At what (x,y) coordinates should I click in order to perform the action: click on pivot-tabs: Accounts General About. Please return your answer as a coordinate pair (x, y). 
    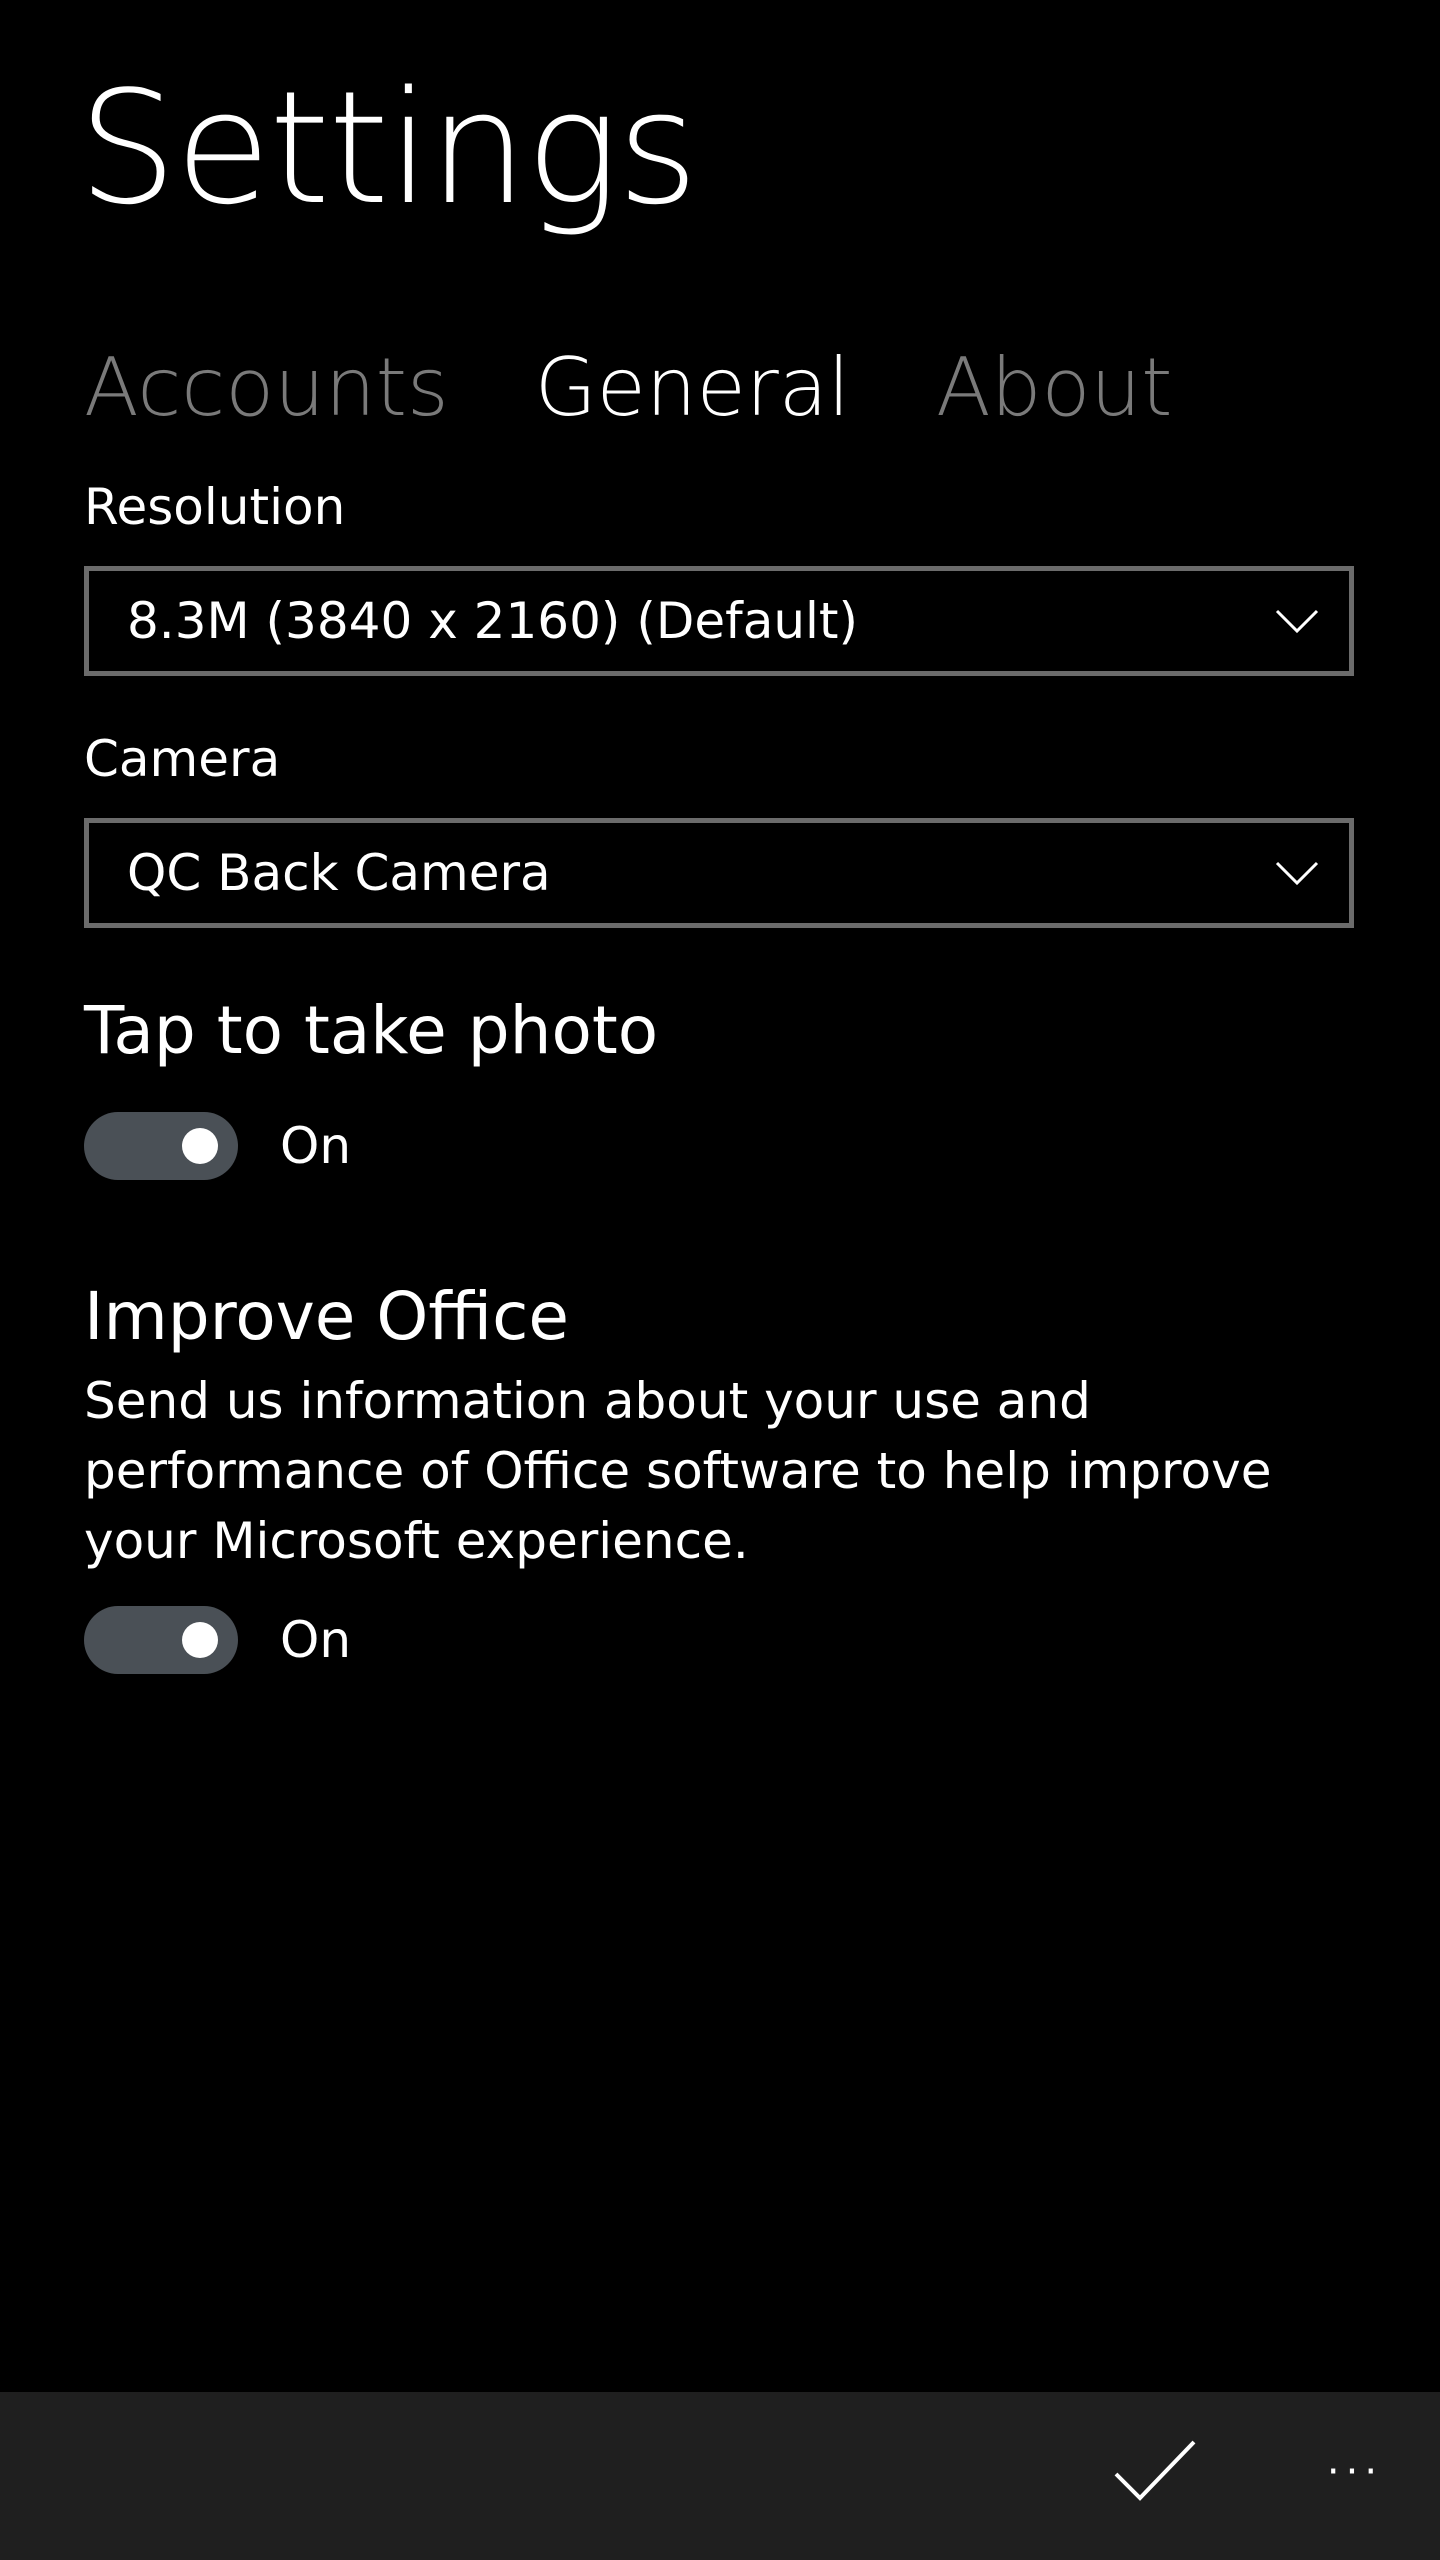
    Looking at the image, I should click on (671, 388).